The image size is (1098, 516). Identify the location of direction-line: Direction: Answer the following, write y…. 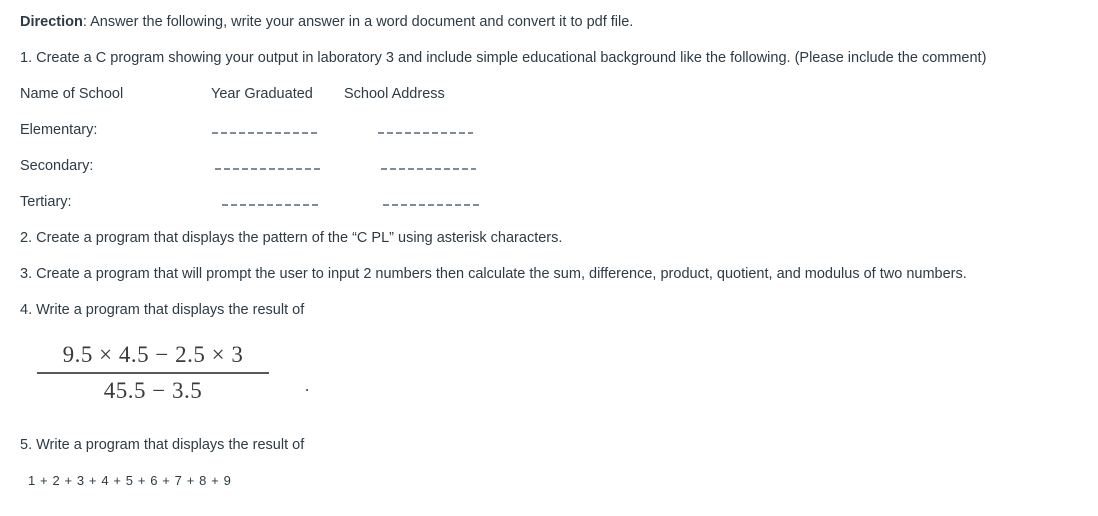
(326, 22).